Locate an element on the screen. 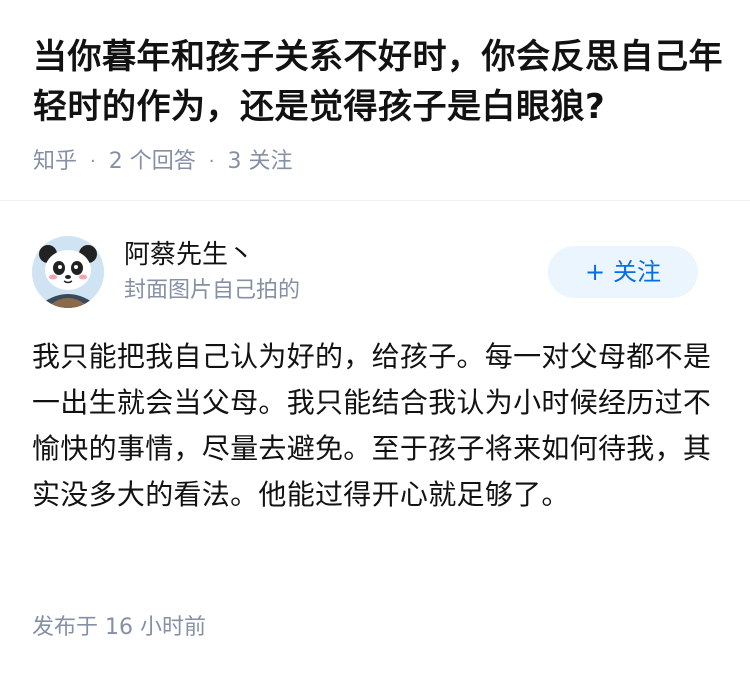 Image resolution: width=750 pixels, height=682 pixels. follow-button: + 关注 is located at coordinates (623, 272).